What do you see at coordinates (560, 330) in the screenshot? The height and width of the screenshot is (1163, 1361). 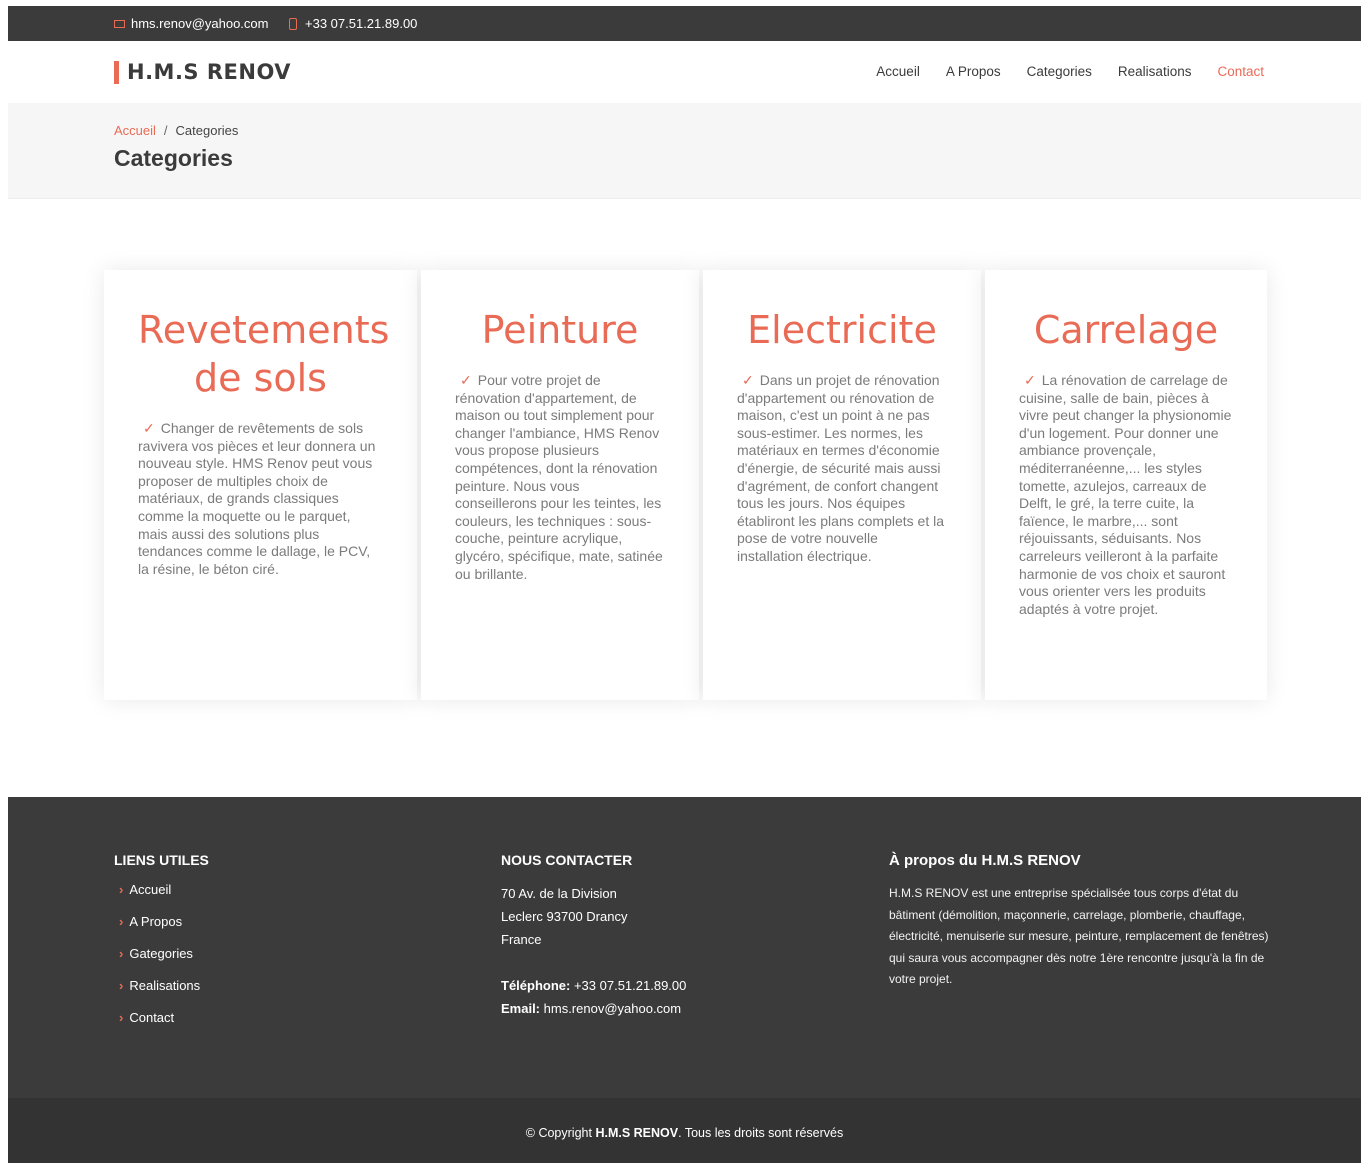 I see `card-title: Peinture` at bounding box center [560, 330].